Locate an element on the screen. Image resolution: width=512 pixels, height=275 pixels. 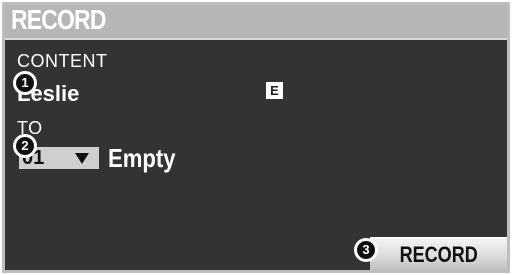
record-button: RECORD is located at coordinates (438, 253).